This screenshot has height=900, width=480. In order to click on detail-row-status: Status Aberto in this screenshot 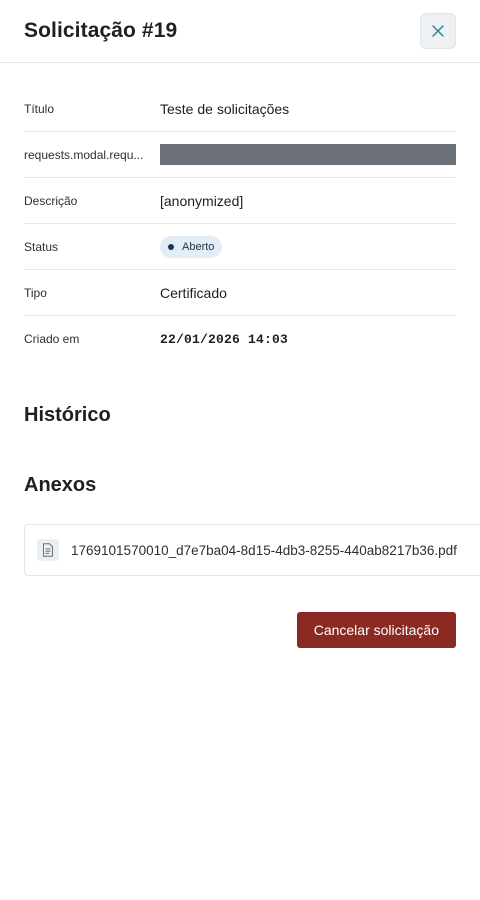, I will do `click(240, 247)`.